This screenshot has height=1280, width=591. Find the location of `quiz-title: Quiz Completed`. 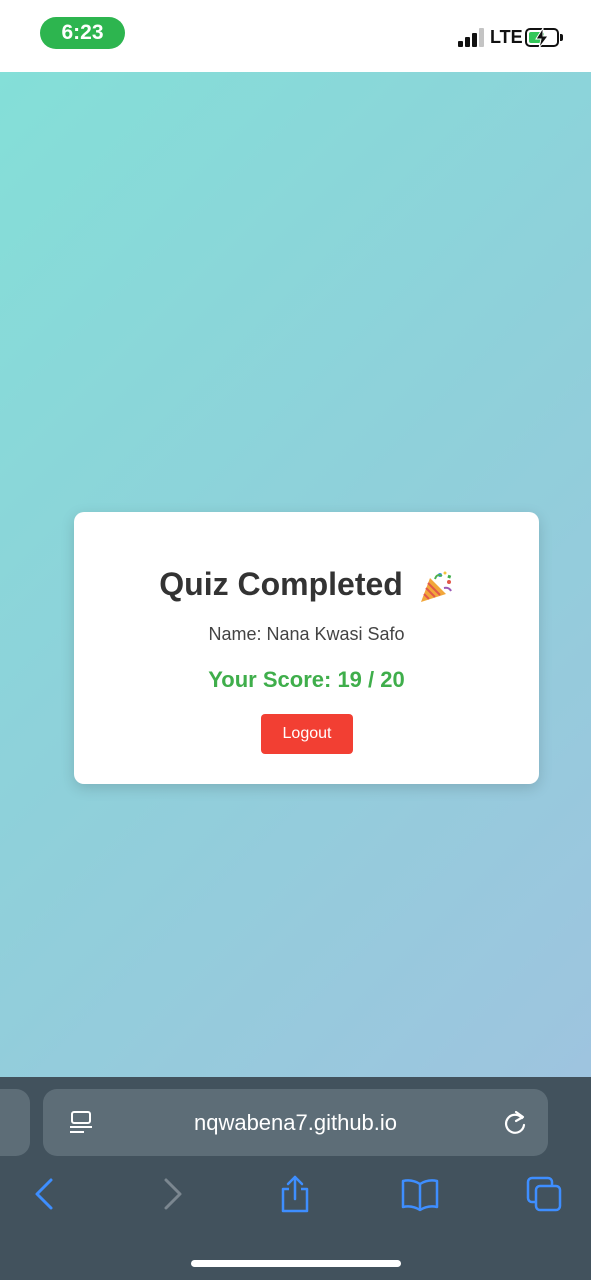

quiz-title: Quiz Completed is located at coordinates (306, 585).